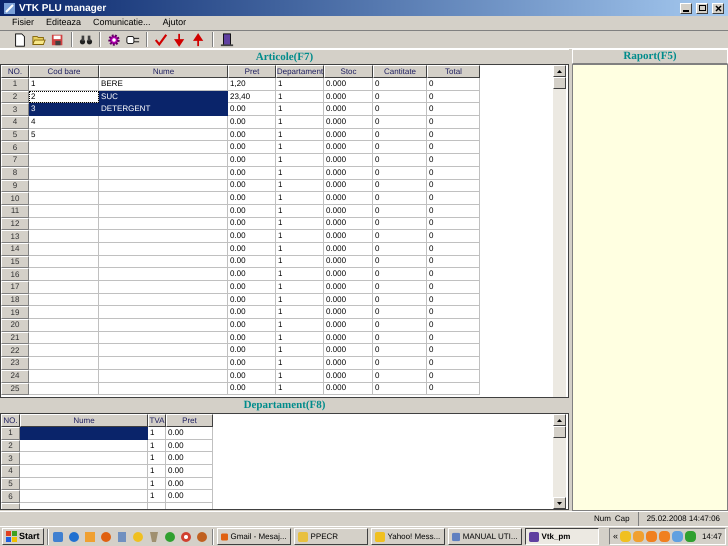 Image resolution: width=728 pixels, height=546 pixels. What do you see at coordinates (559, 231) in the screenshot?
I see `scrollbar` at bounding box center [559, 231].